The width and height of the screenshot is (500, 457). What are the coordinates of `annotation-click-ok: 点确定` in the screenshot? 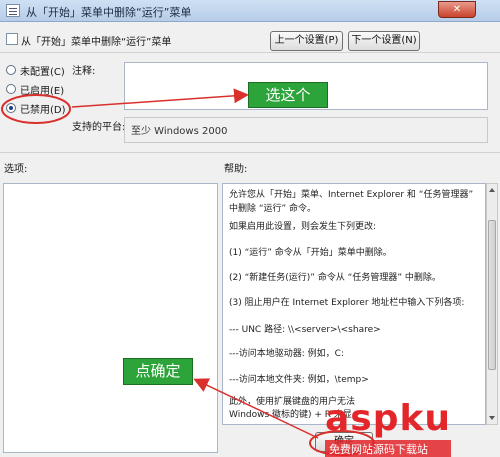 It's located at (158, 371).